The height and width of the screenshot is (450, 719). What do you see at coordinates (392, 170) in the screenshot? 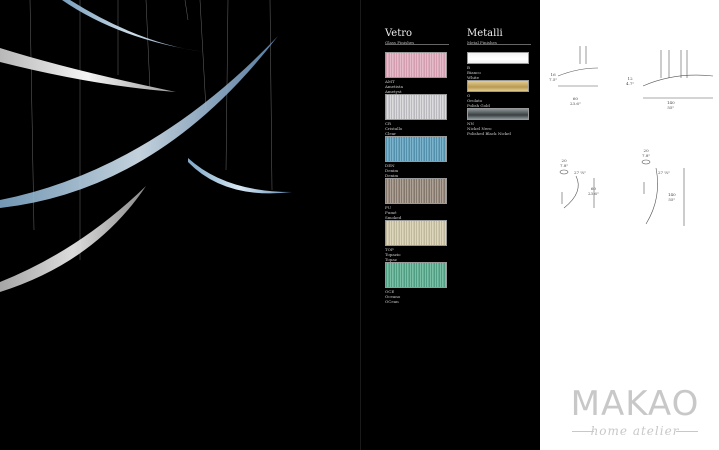
I see `glass-swatch-label: DEN Denim Denim` at bounding box center [392, 170].